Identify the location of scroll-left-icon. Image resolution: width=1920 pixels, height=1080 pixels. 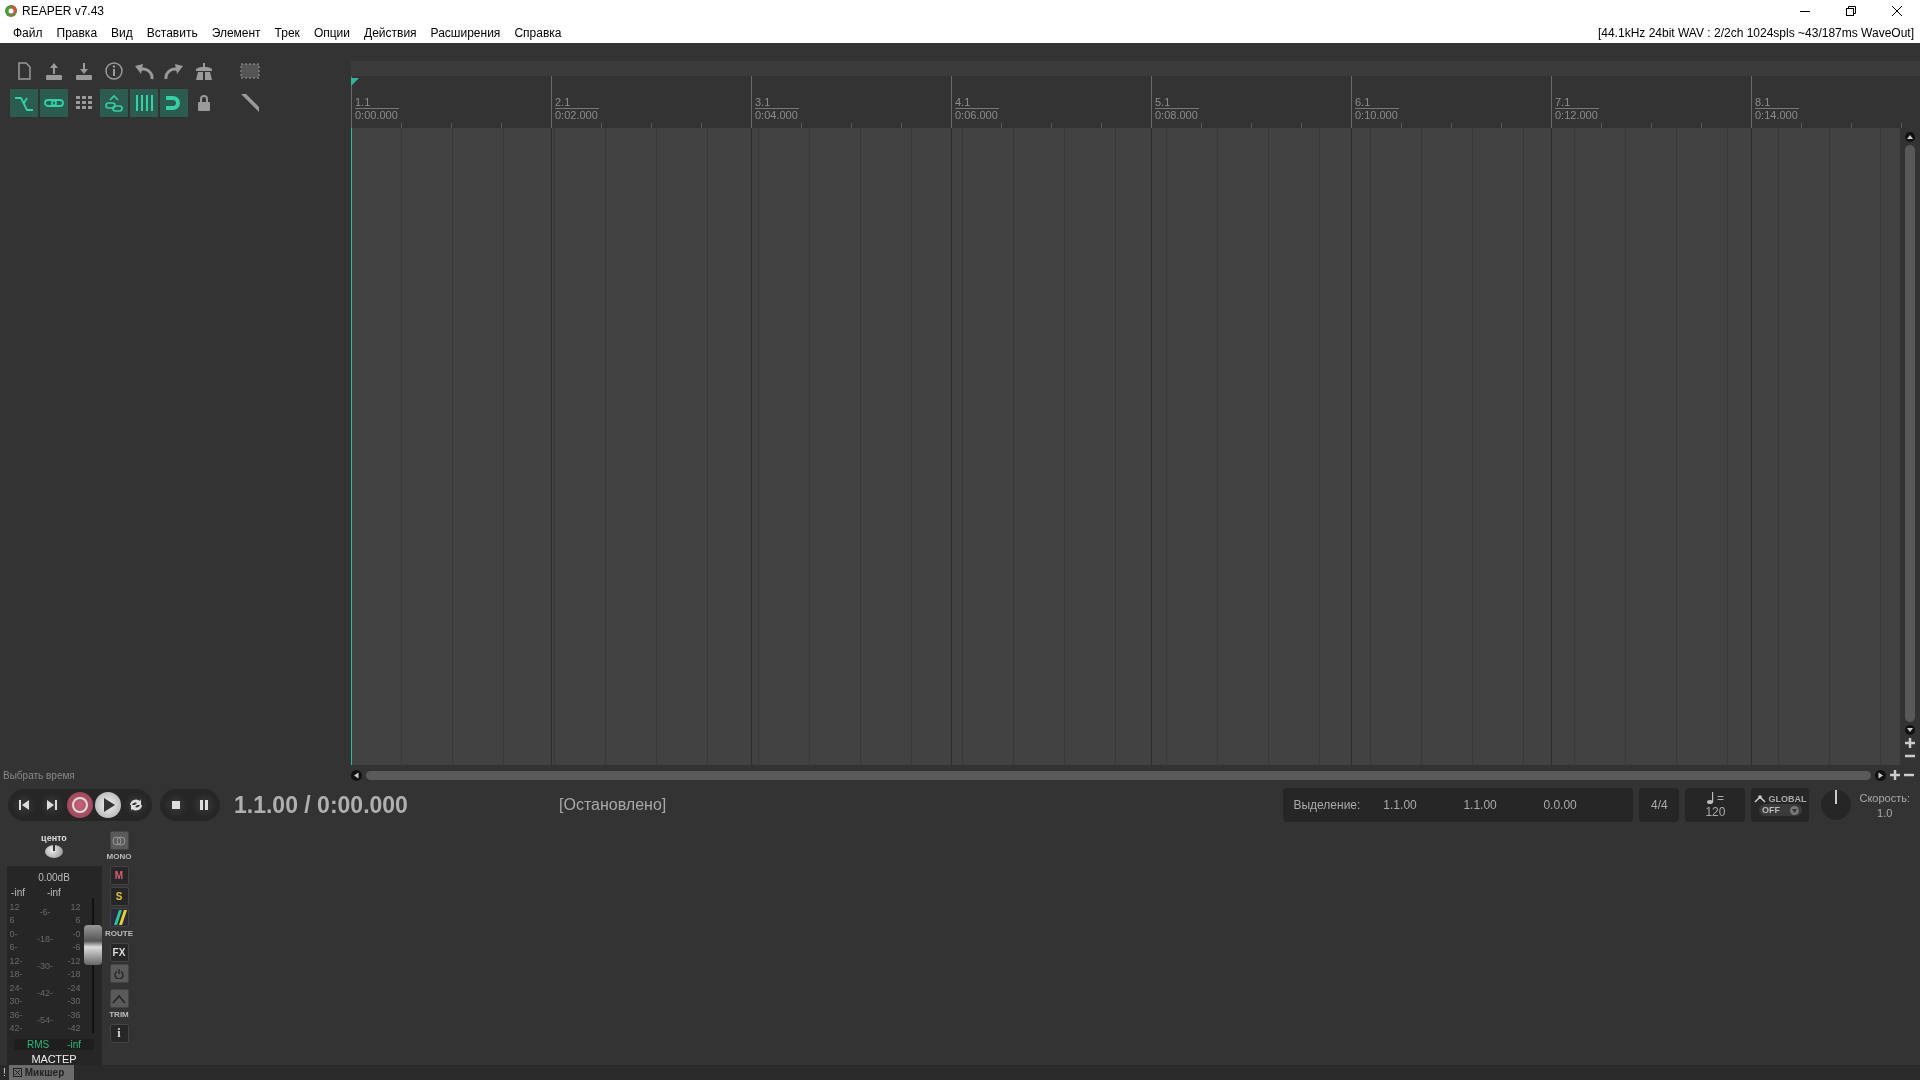
(356, 775).